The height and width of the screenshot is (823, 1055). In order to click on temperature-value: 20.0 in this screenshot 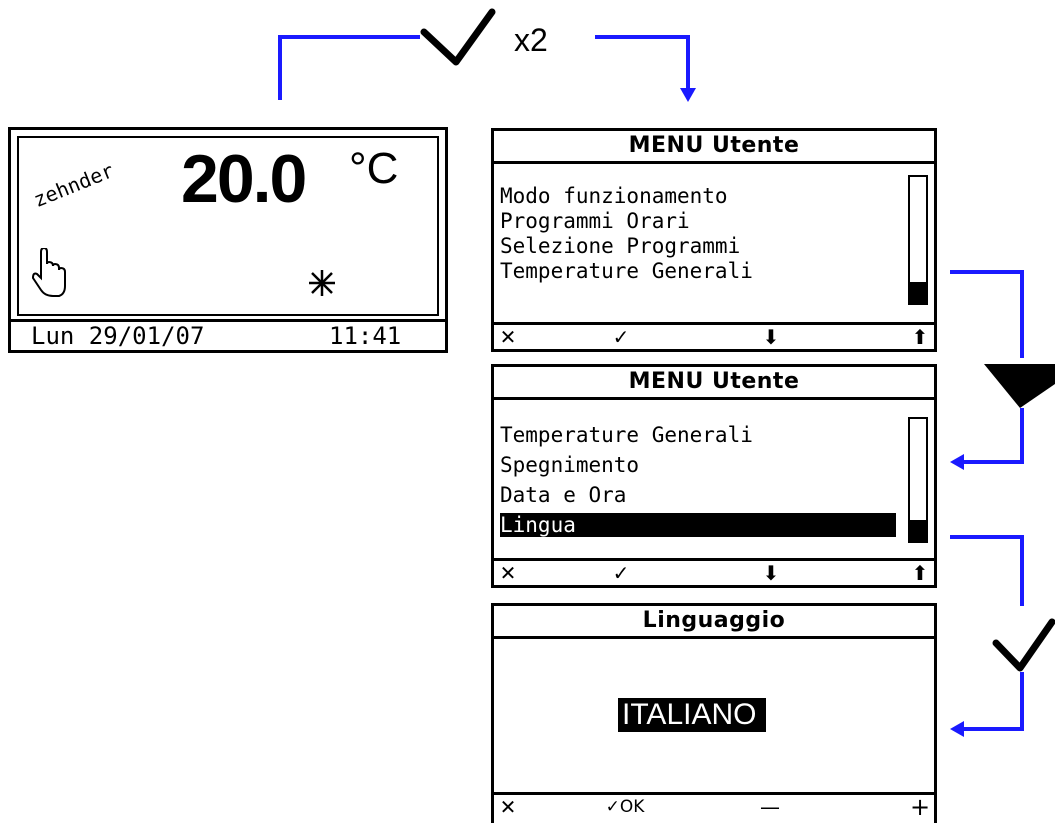, I will do `click(244, 179)`.